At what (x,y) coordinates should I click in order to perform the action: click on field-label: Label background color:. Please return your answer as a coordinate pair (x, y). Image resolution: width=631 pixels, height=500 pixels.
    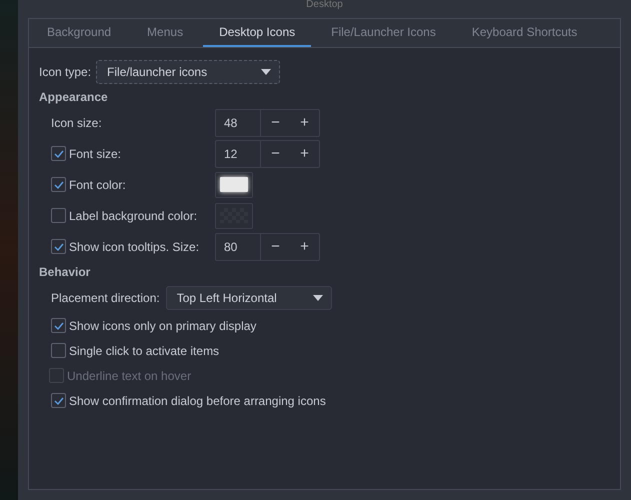
    Looking at the image, I should click on (133, 215).